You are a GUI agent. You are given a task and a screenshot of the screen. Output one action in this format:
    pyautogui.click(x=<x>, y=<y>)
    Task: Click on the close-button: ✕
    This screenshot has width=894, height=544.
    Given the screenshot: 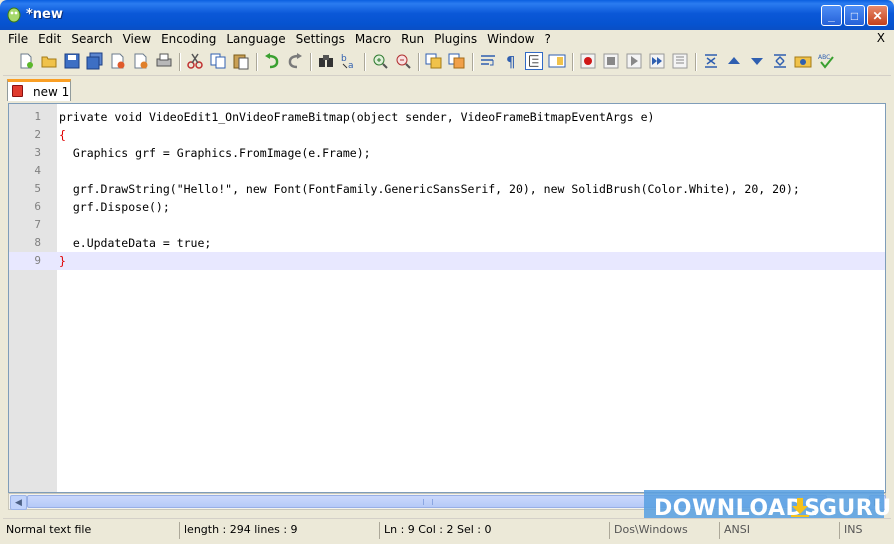 What is the action you would take?
    pyautogui.click(x=877, y=15)
    